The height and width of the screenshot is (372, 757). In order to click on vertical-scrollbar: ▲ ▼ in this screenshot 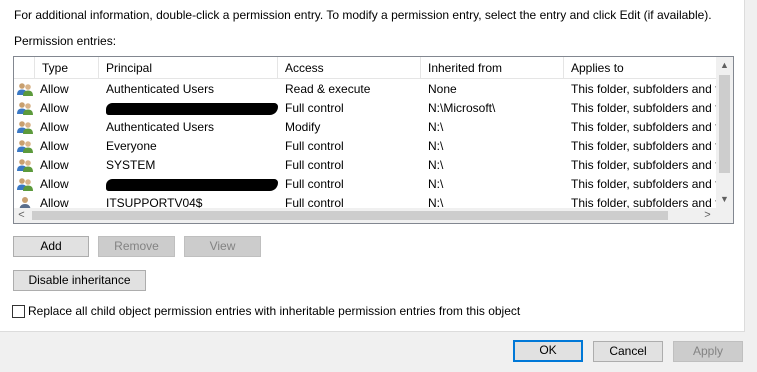, I will do `click(724, 132)`.